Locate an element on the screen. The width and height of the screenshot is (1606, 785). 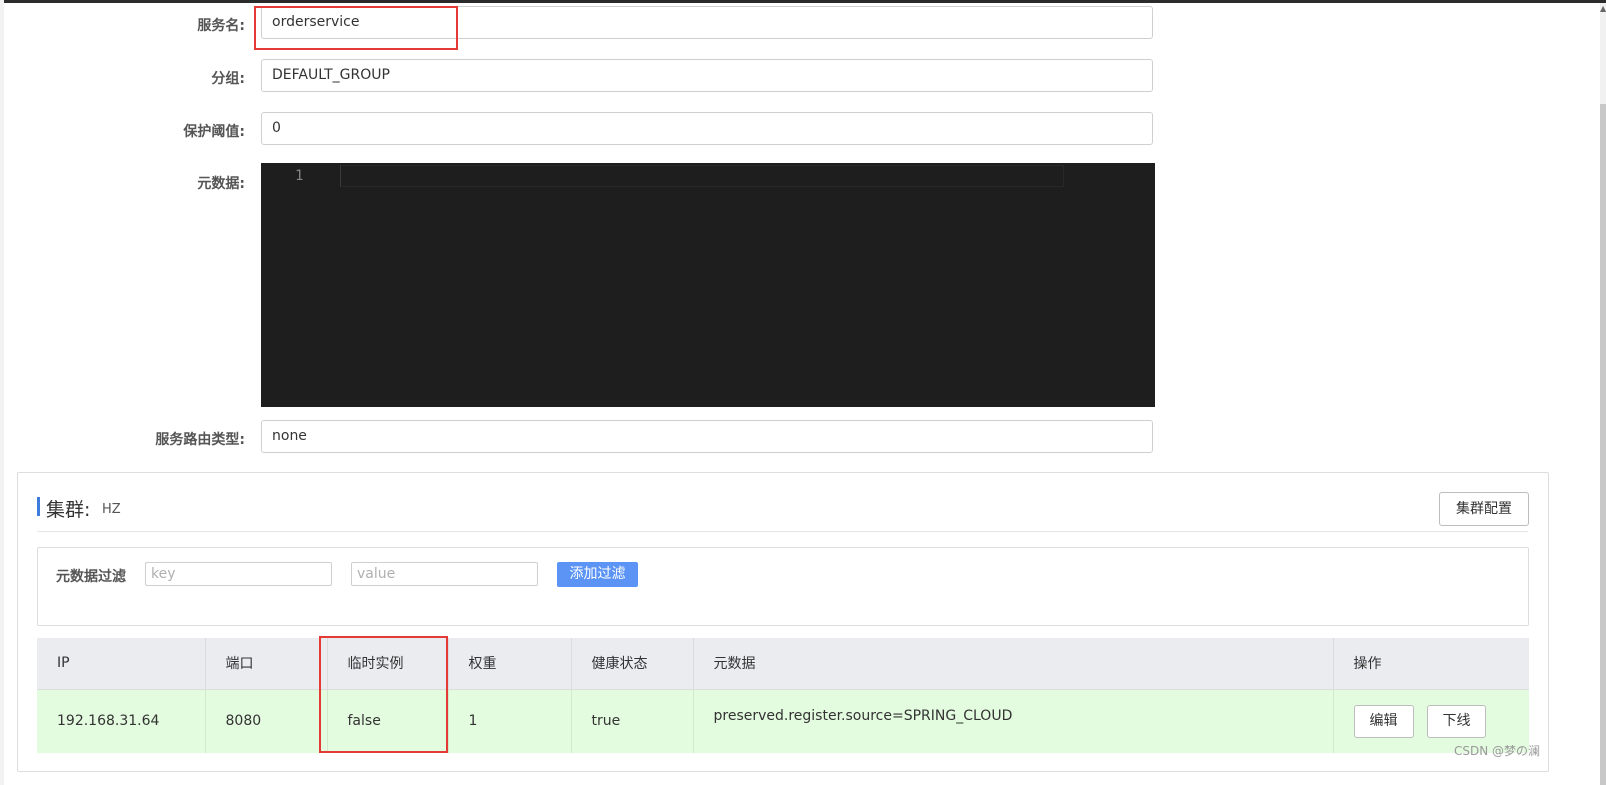
cluster-name: HZ is located at coordinates (111, 509).